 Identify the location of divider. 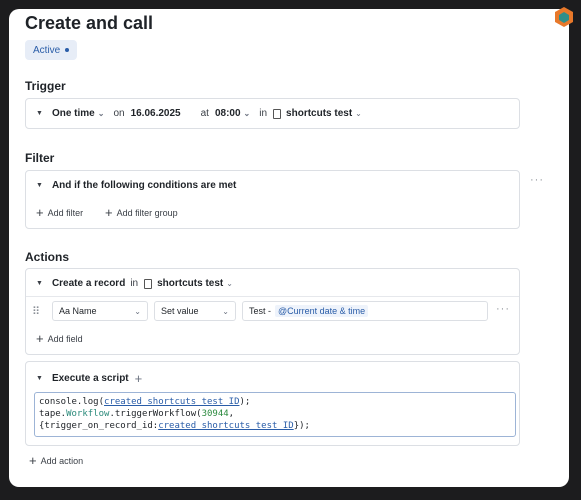
(272, 296).